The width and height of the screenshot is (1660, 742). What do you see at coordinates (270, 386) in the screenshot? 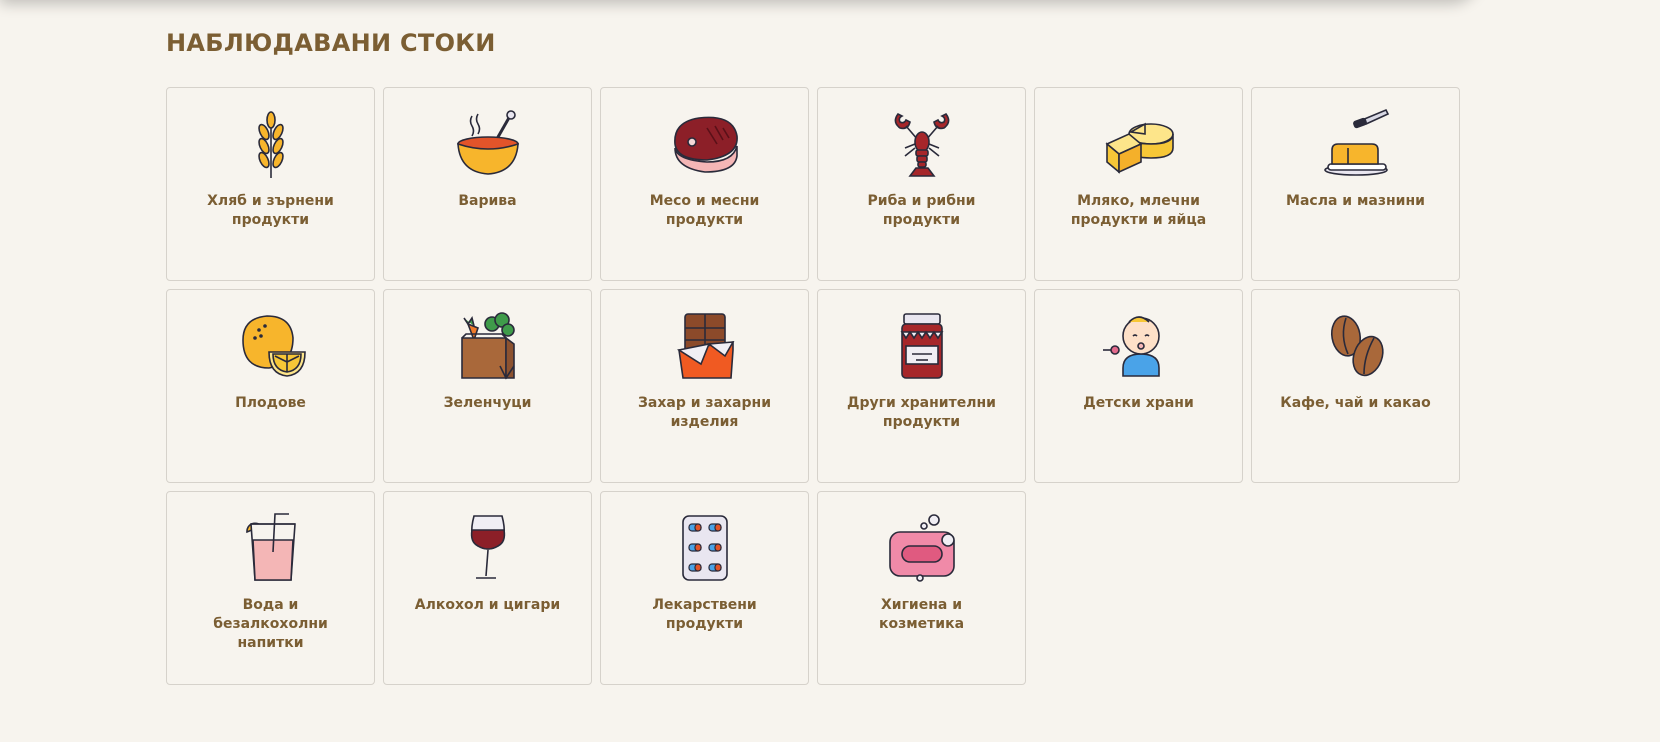
I see `category-tile-fruits: Плодове` at bounding box center [270, 386].